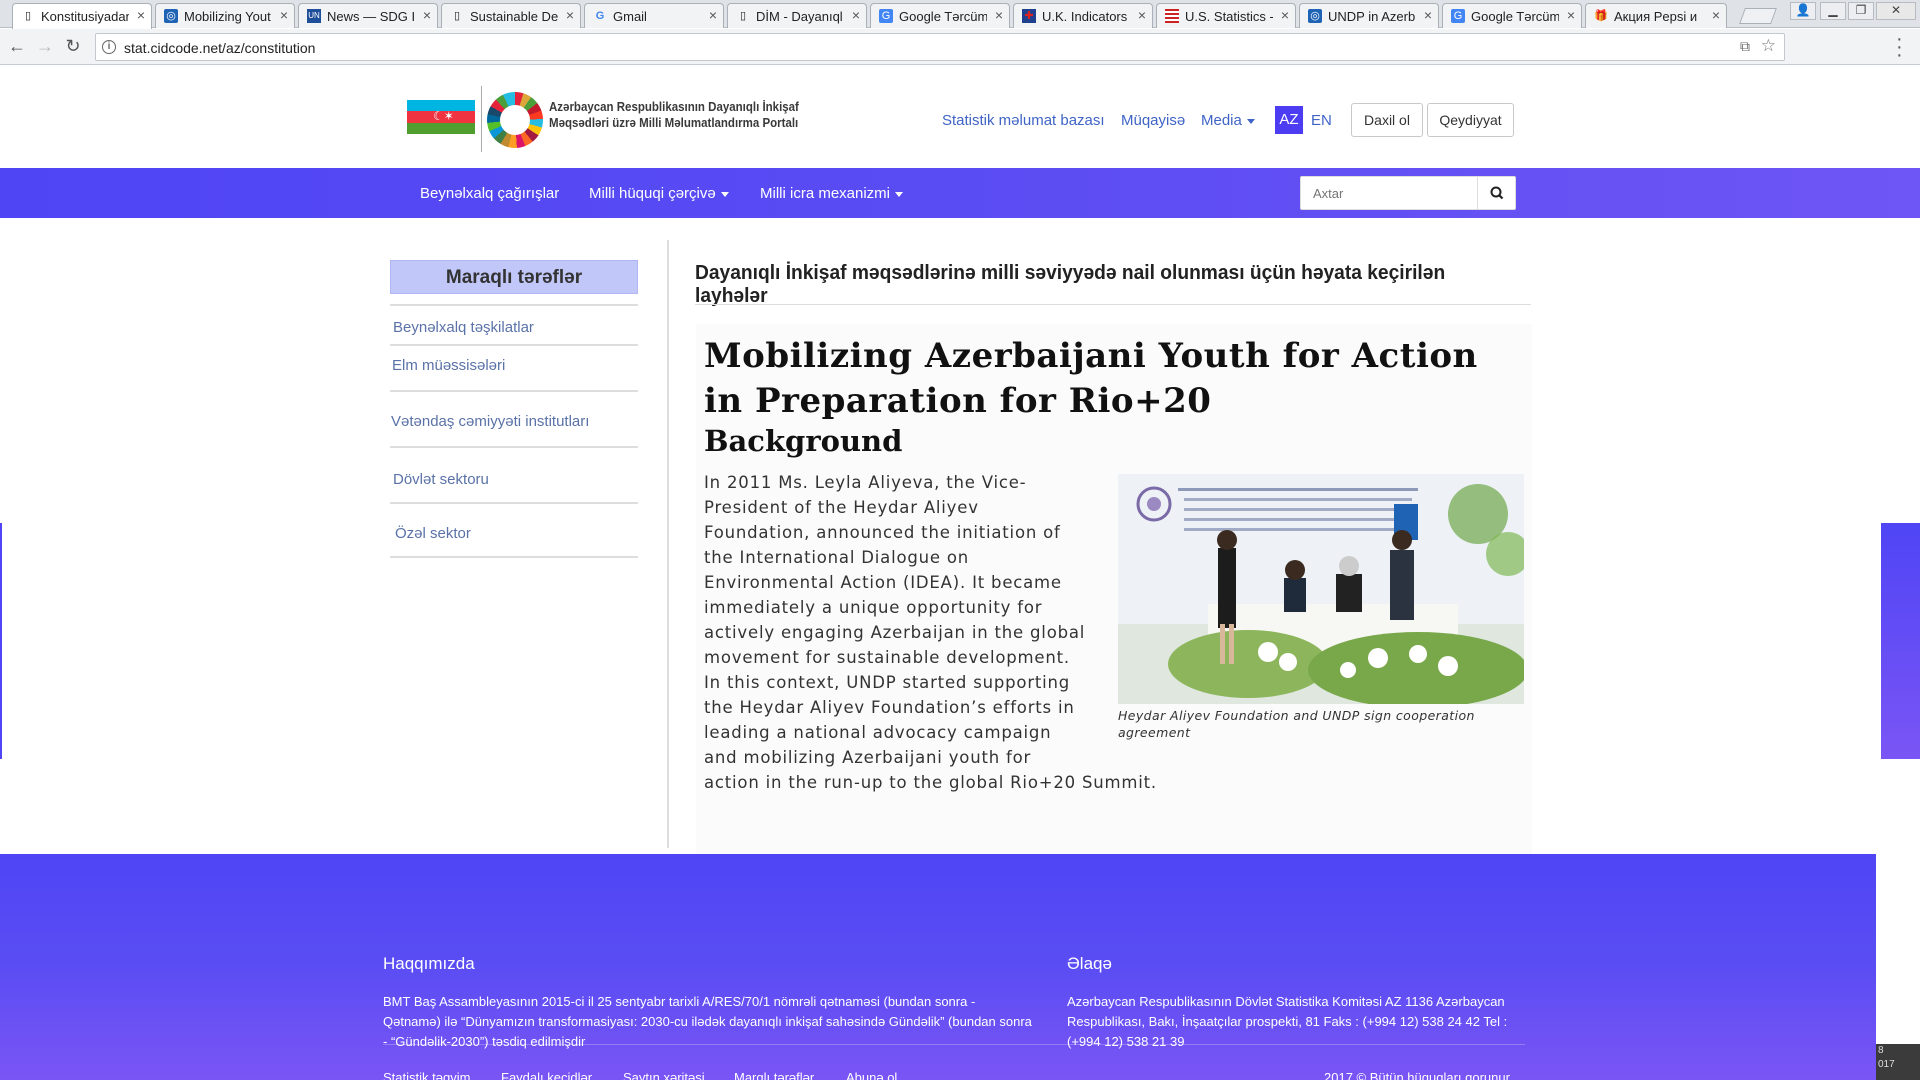 Image resolution: width=1920 pixels, height=1080 pixels. Describe the element at coordinates (652, 193) in the screenshot. I see `nav-legal-framework-label: Milli hüquqi çərçivə` at that location.